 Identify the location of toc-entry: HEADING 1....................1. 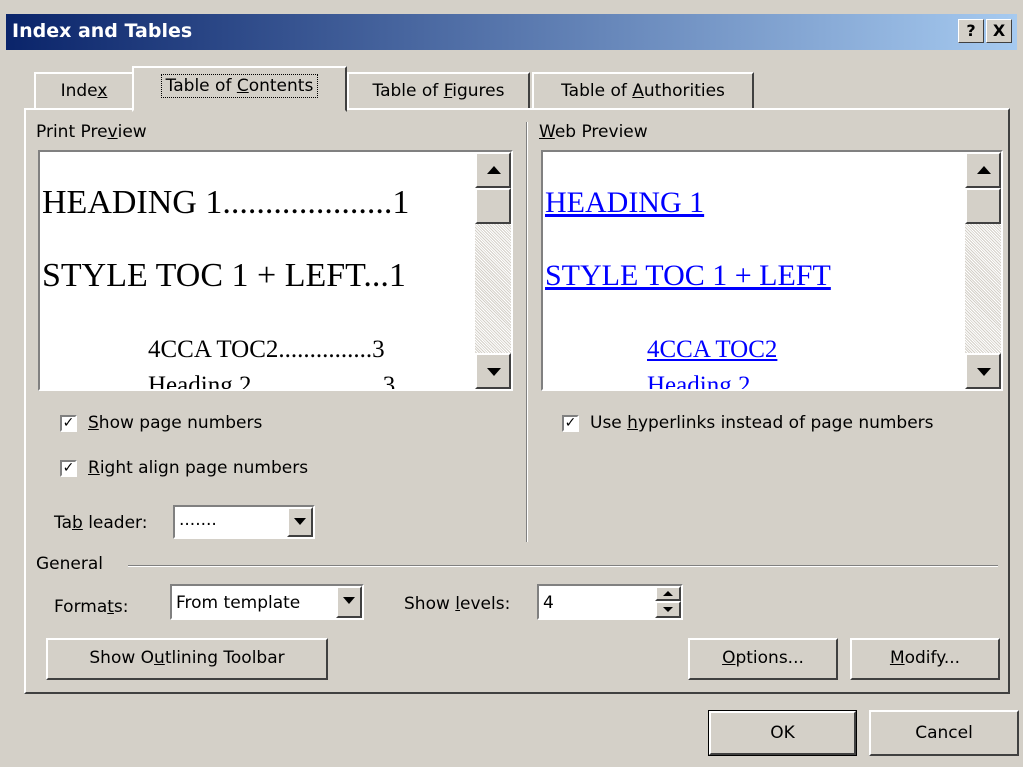
(226, 202).